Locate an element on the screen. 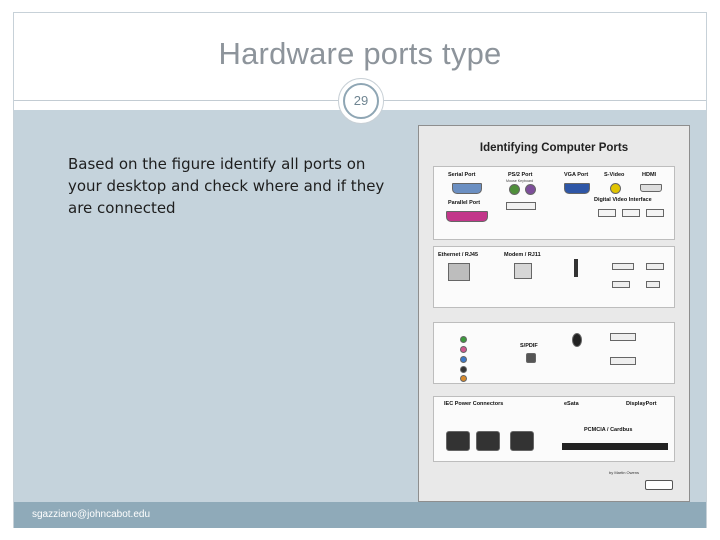 This screenshot has width=720, height=540. serial-extra-icon is located at coordinates (521, 206).